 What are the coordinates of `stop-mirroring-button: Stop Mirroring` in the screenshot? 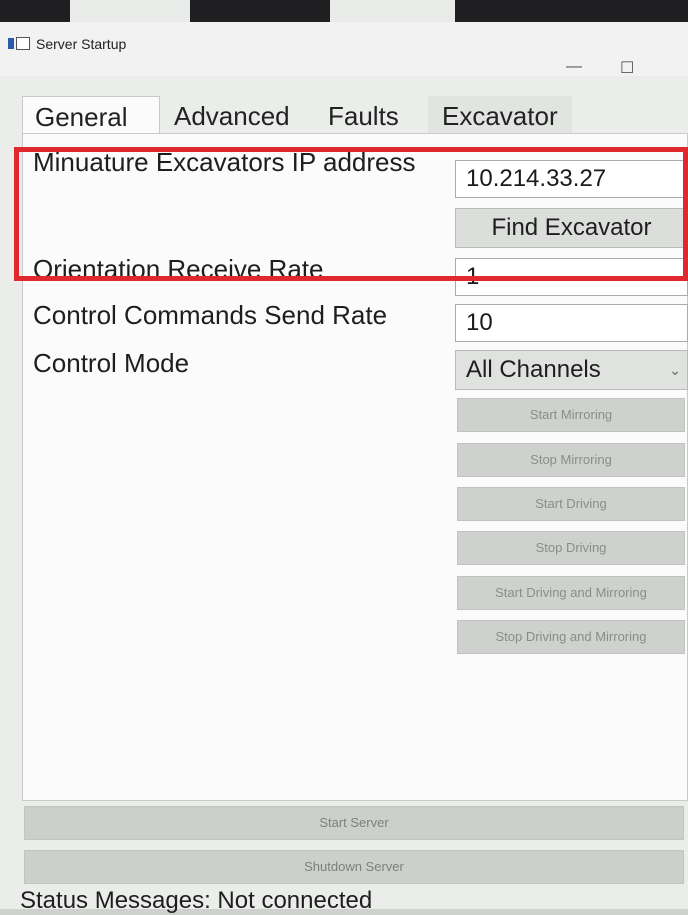 It's located at (571, 460).